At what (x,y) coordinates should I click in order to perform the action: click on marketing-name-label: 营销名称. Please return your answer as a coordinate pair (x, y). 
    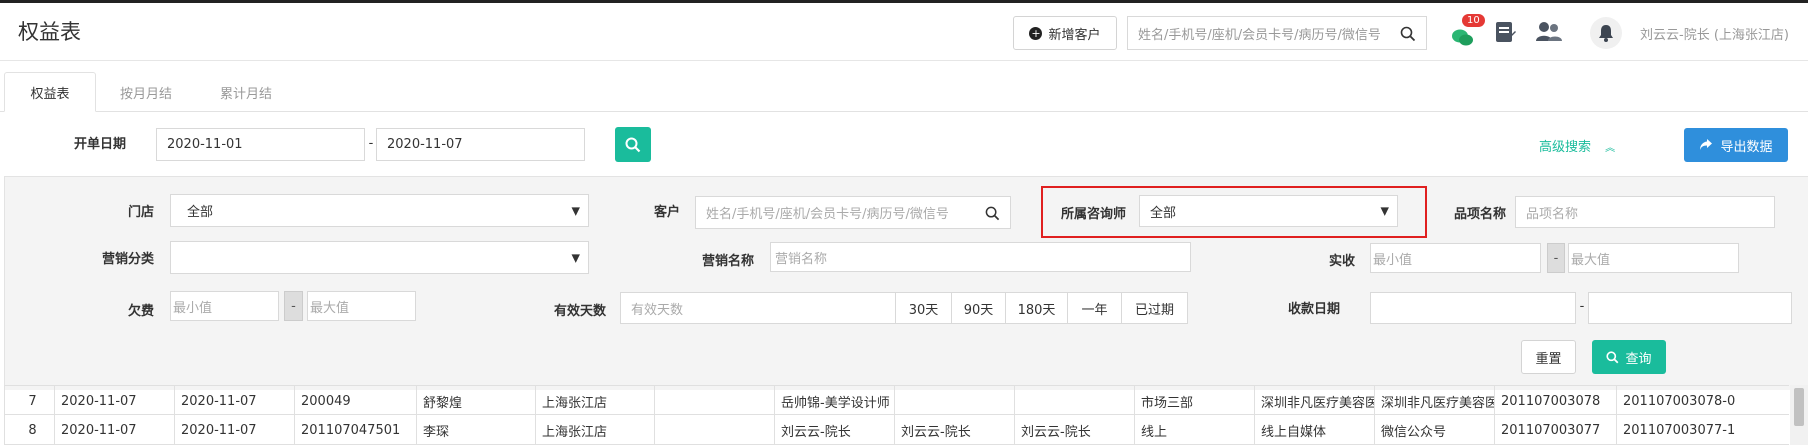
    Looking at the image, I should click on (727, 261).